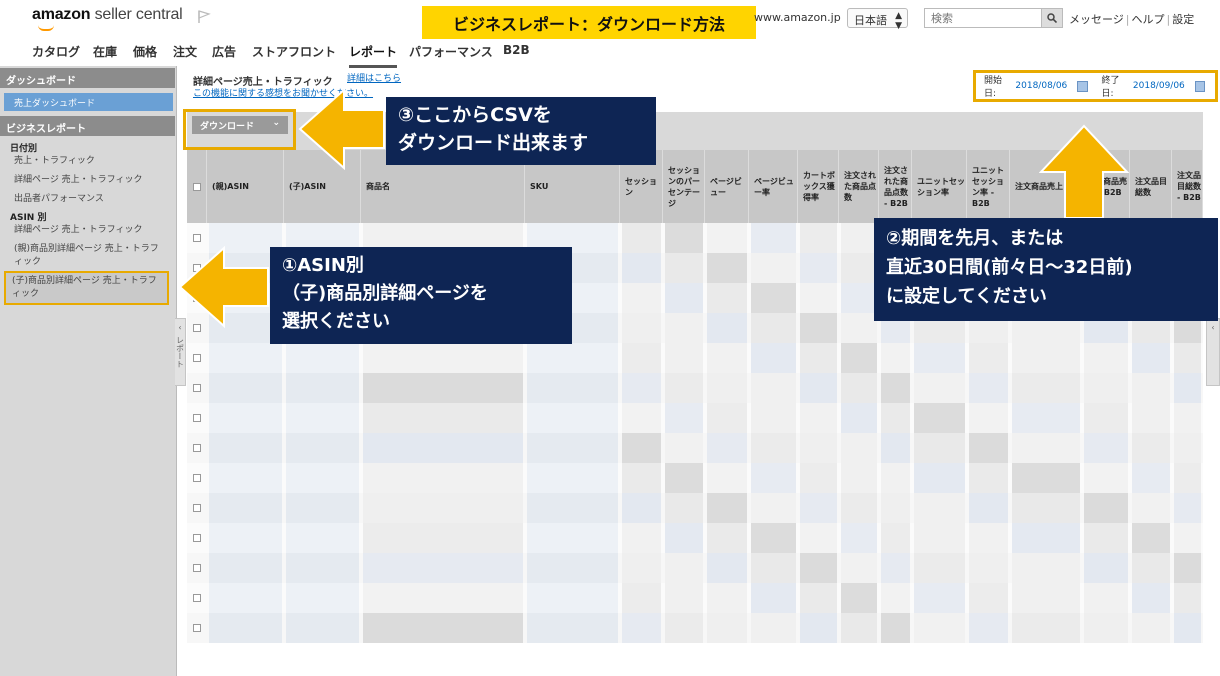 The image size is (1220, 676). I want to click on column-header: 注文品目総数, so click(1151, 186).